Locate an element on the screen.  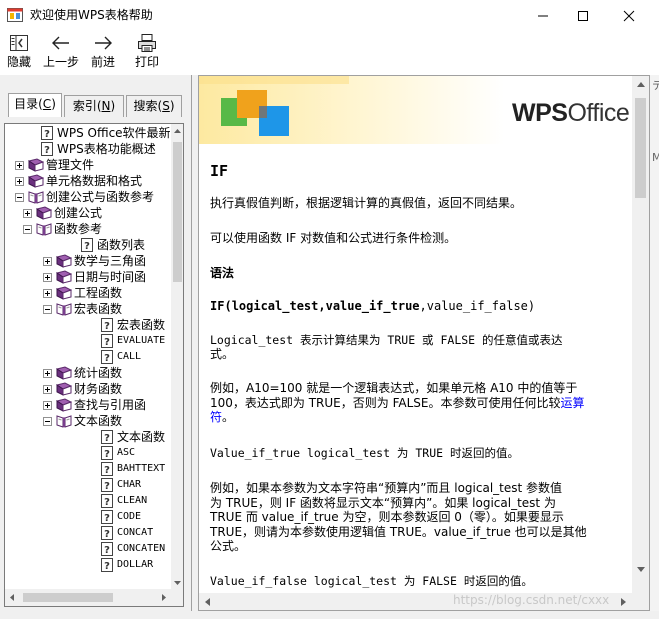
close-icon is located at coordinates (629, 15).